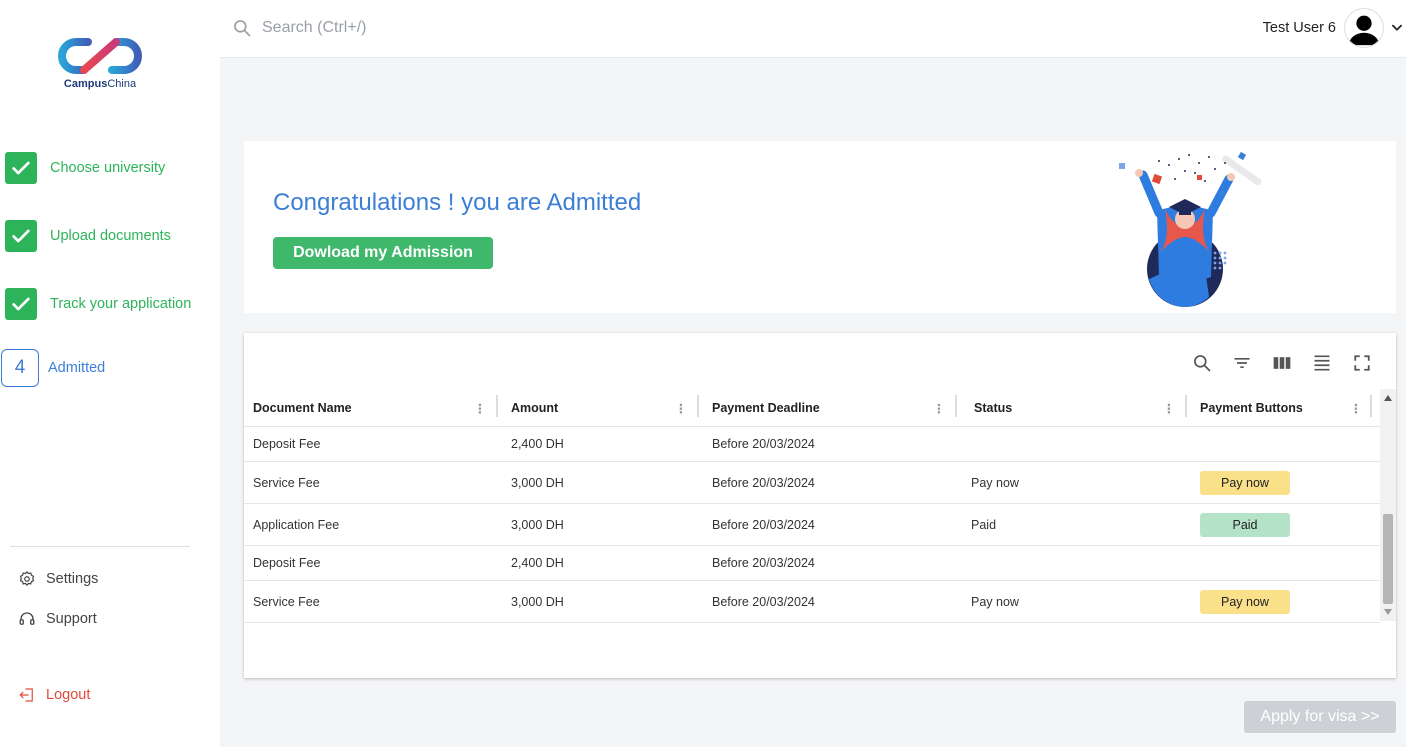 This screenshot has height=747, width=1406. Describe the element at coordinates (110, 368) in the screenshot. I see `step-admitted: 4 Admitted` at that location.